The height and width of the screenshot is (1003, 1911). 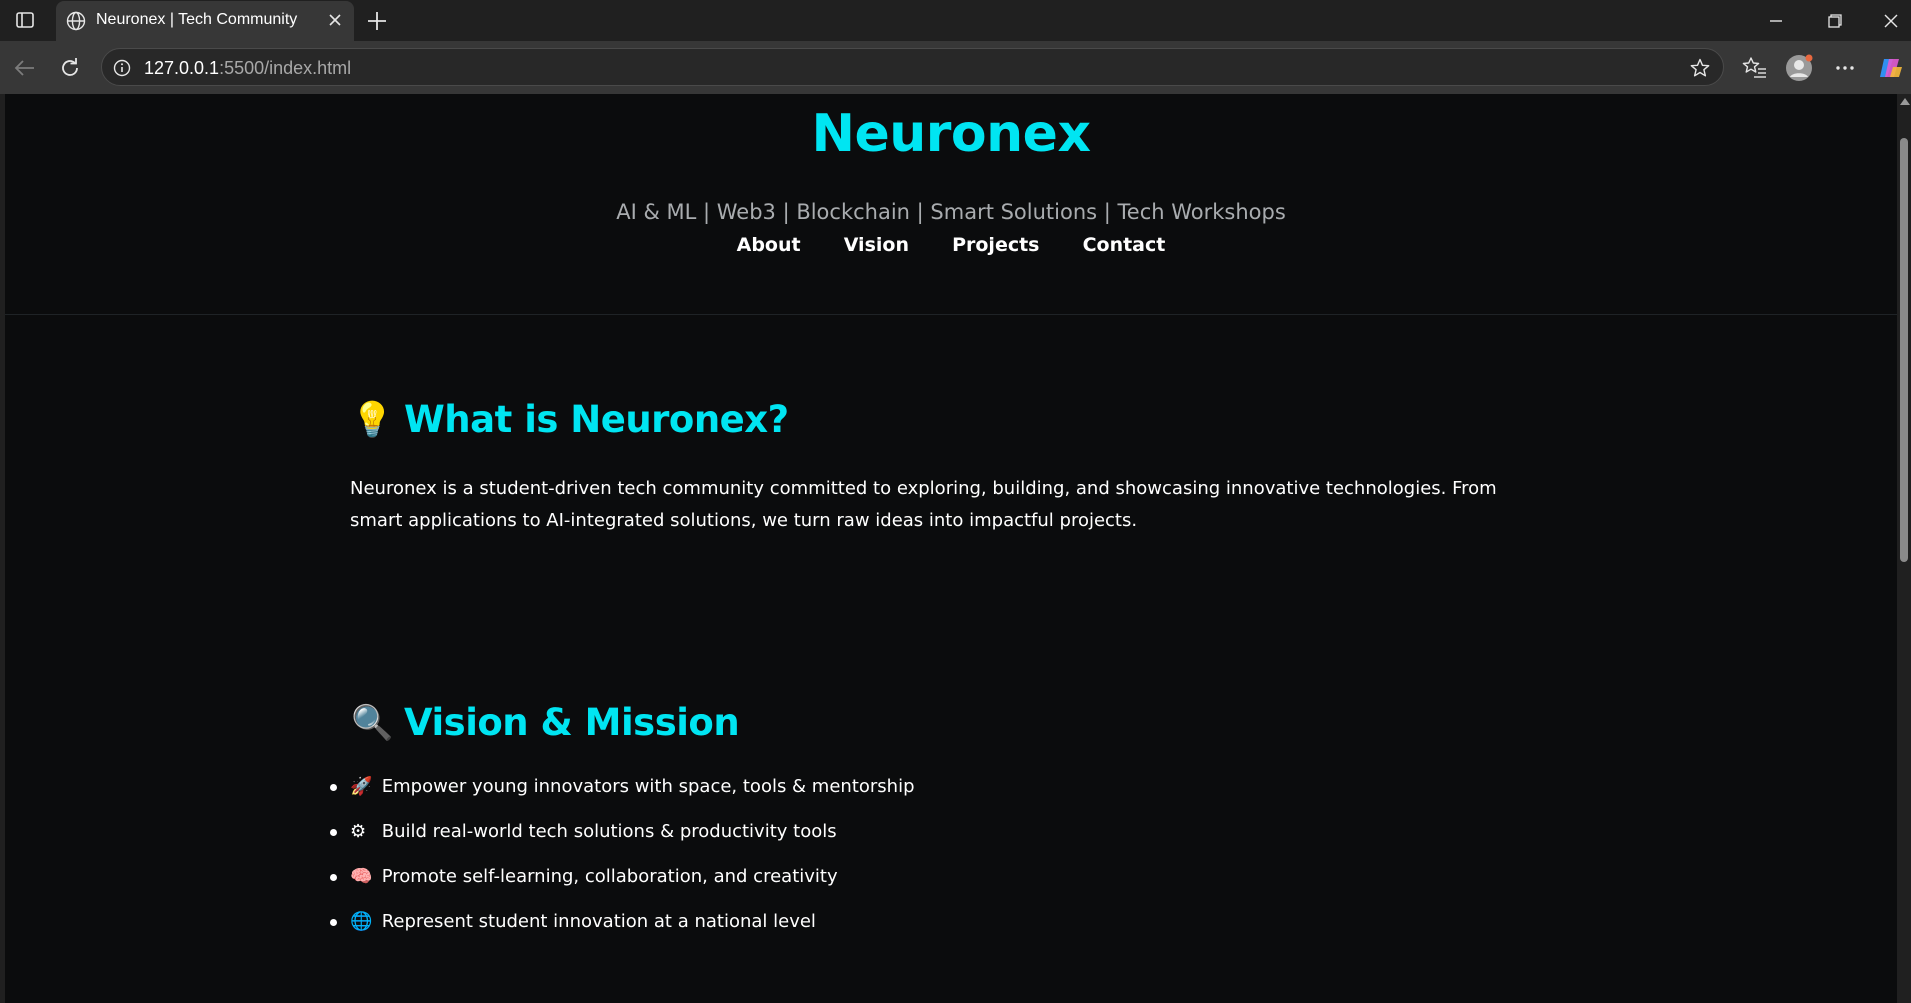 I want to click on lightbulb-icon: 💡, so click(x=372, y=419).